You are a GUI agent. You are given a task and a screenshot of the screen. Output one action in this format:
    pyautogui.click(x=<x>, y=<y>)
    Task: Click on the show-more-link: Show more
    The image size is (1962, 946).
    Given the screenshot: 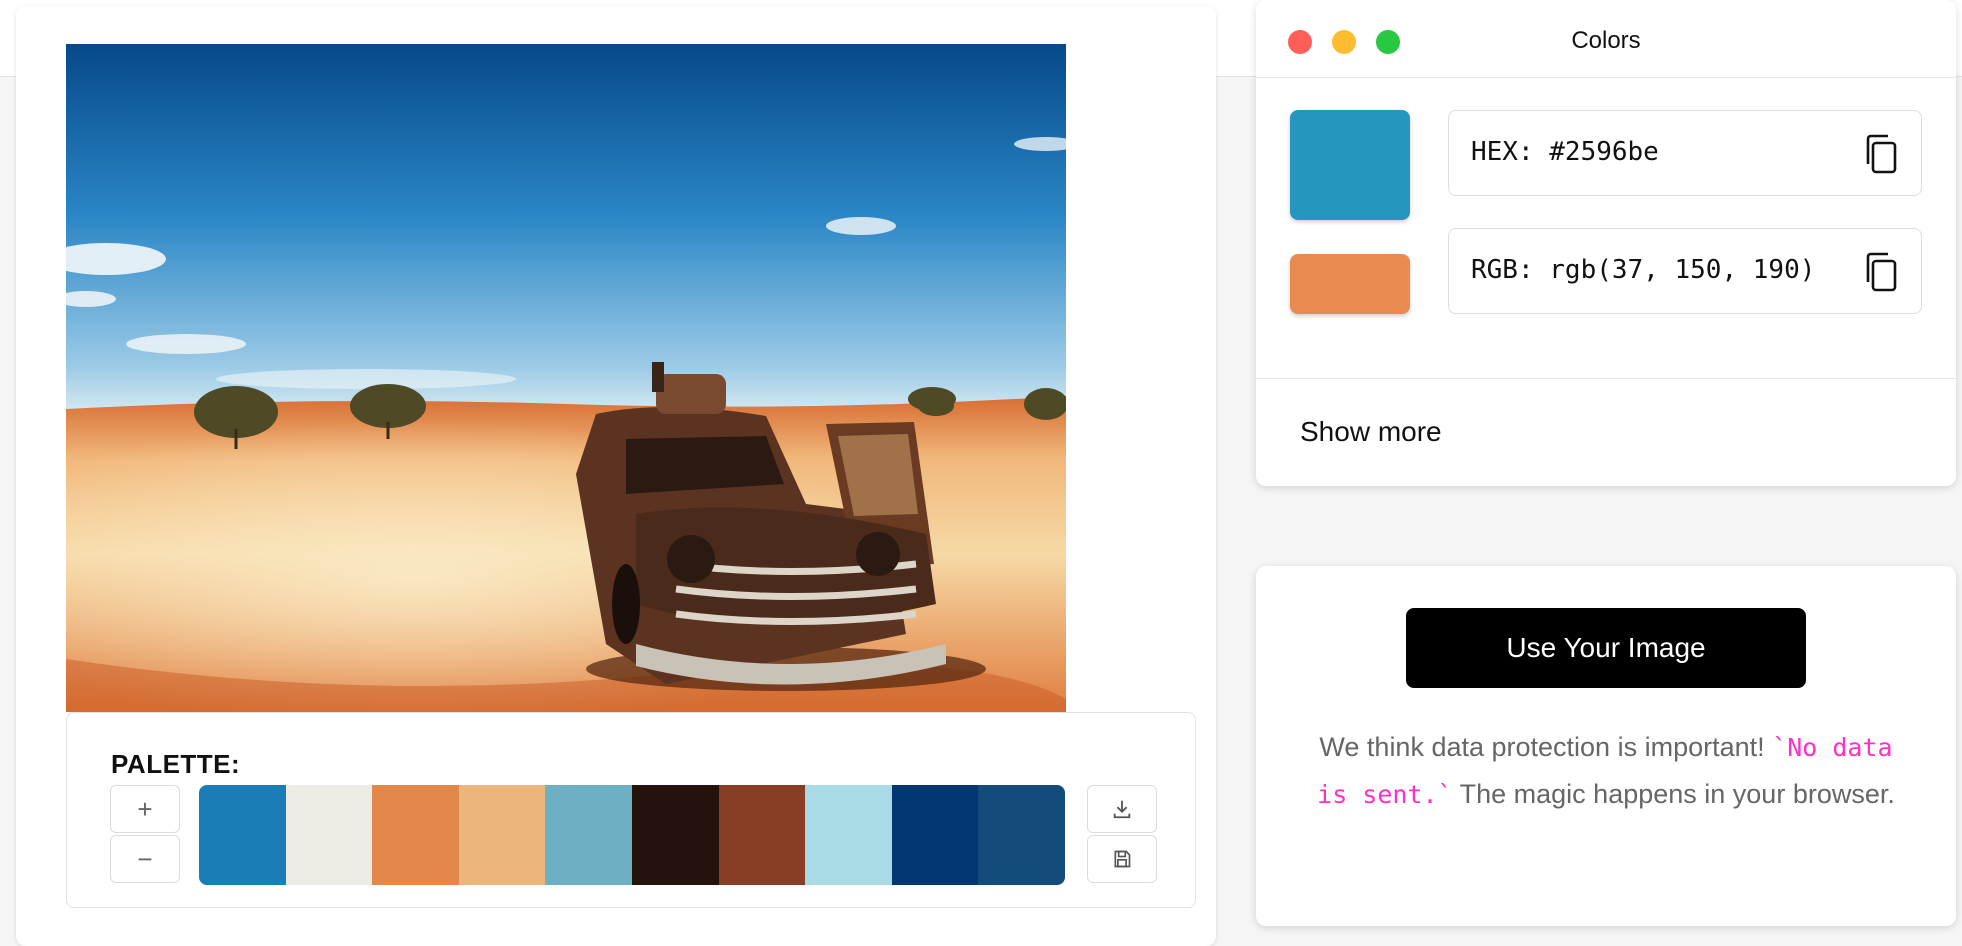 What is the action you would take?
    pyautogui.click(x=1371, y=432)
    